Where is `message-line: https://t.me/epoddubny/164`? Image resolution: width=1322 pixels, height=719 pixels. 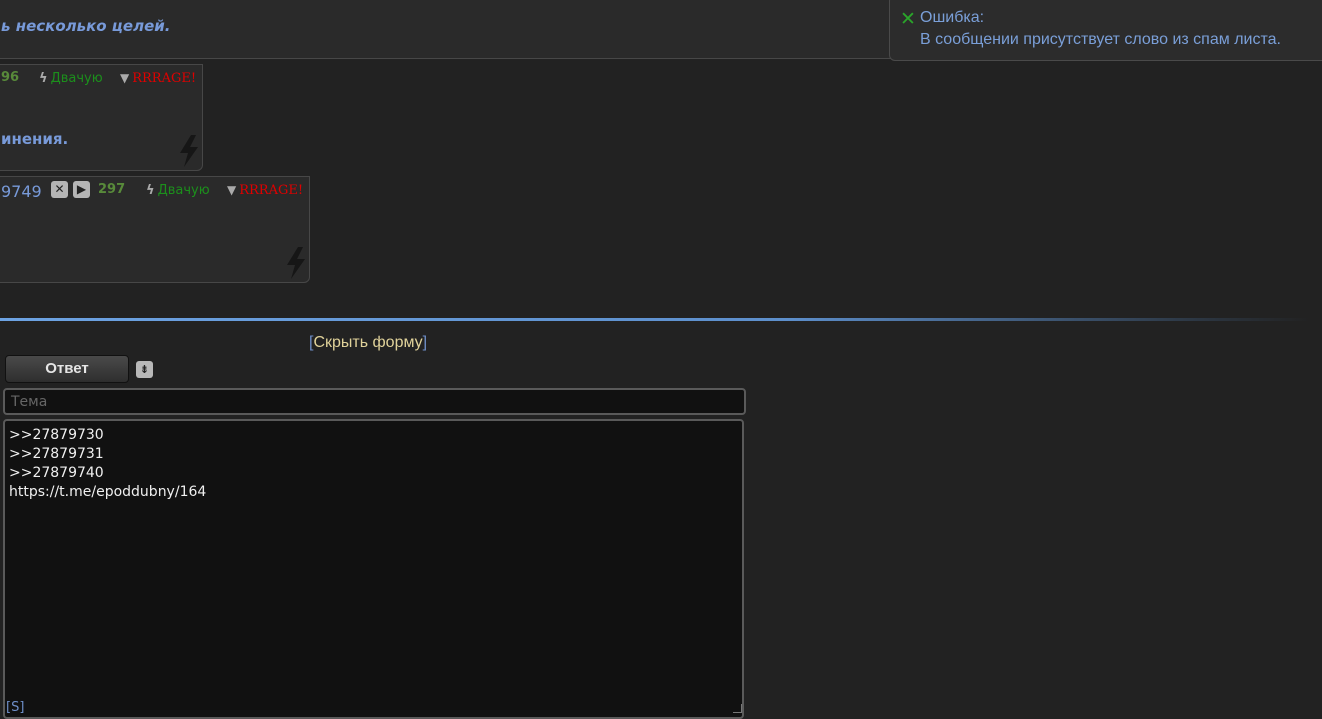
message-line: https://t.me/epoddubny/164 is located at coordinates (108, 492).